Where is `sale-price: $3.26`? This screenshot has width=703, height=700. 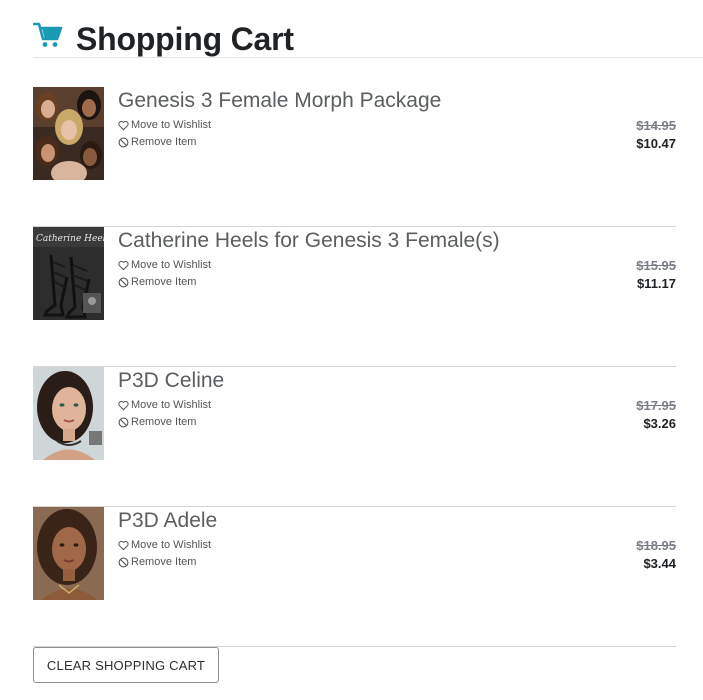
sale-price: $3.26 is located at coordinates (659, 423).